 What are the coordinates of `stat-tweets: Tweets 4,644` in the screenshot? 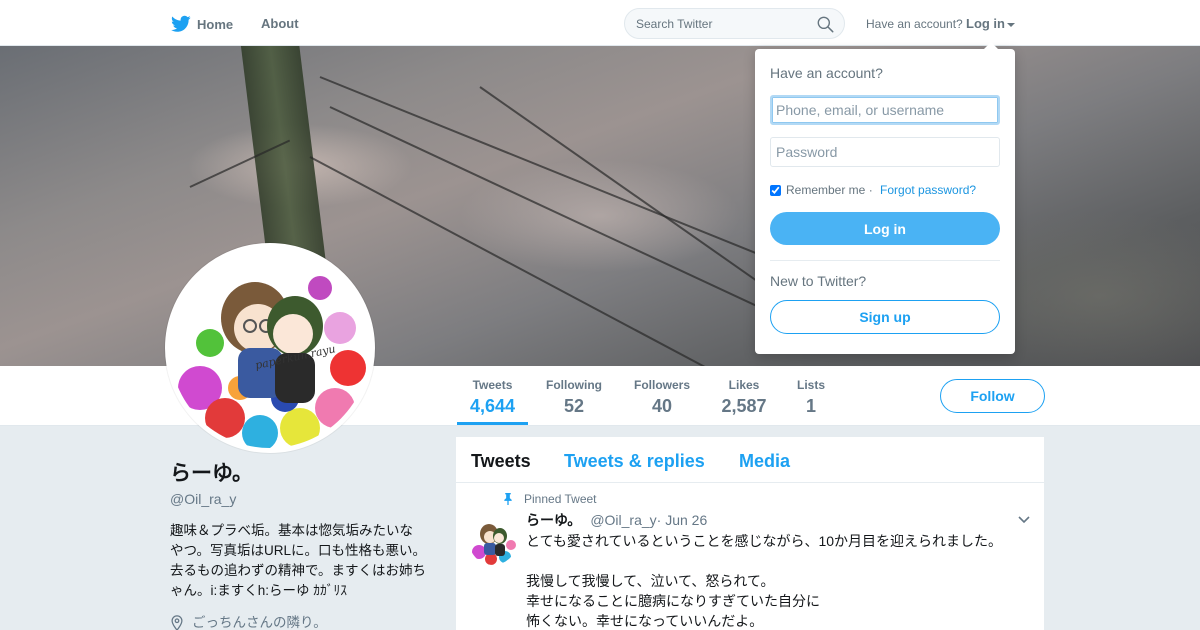 It's located at (492, 401).